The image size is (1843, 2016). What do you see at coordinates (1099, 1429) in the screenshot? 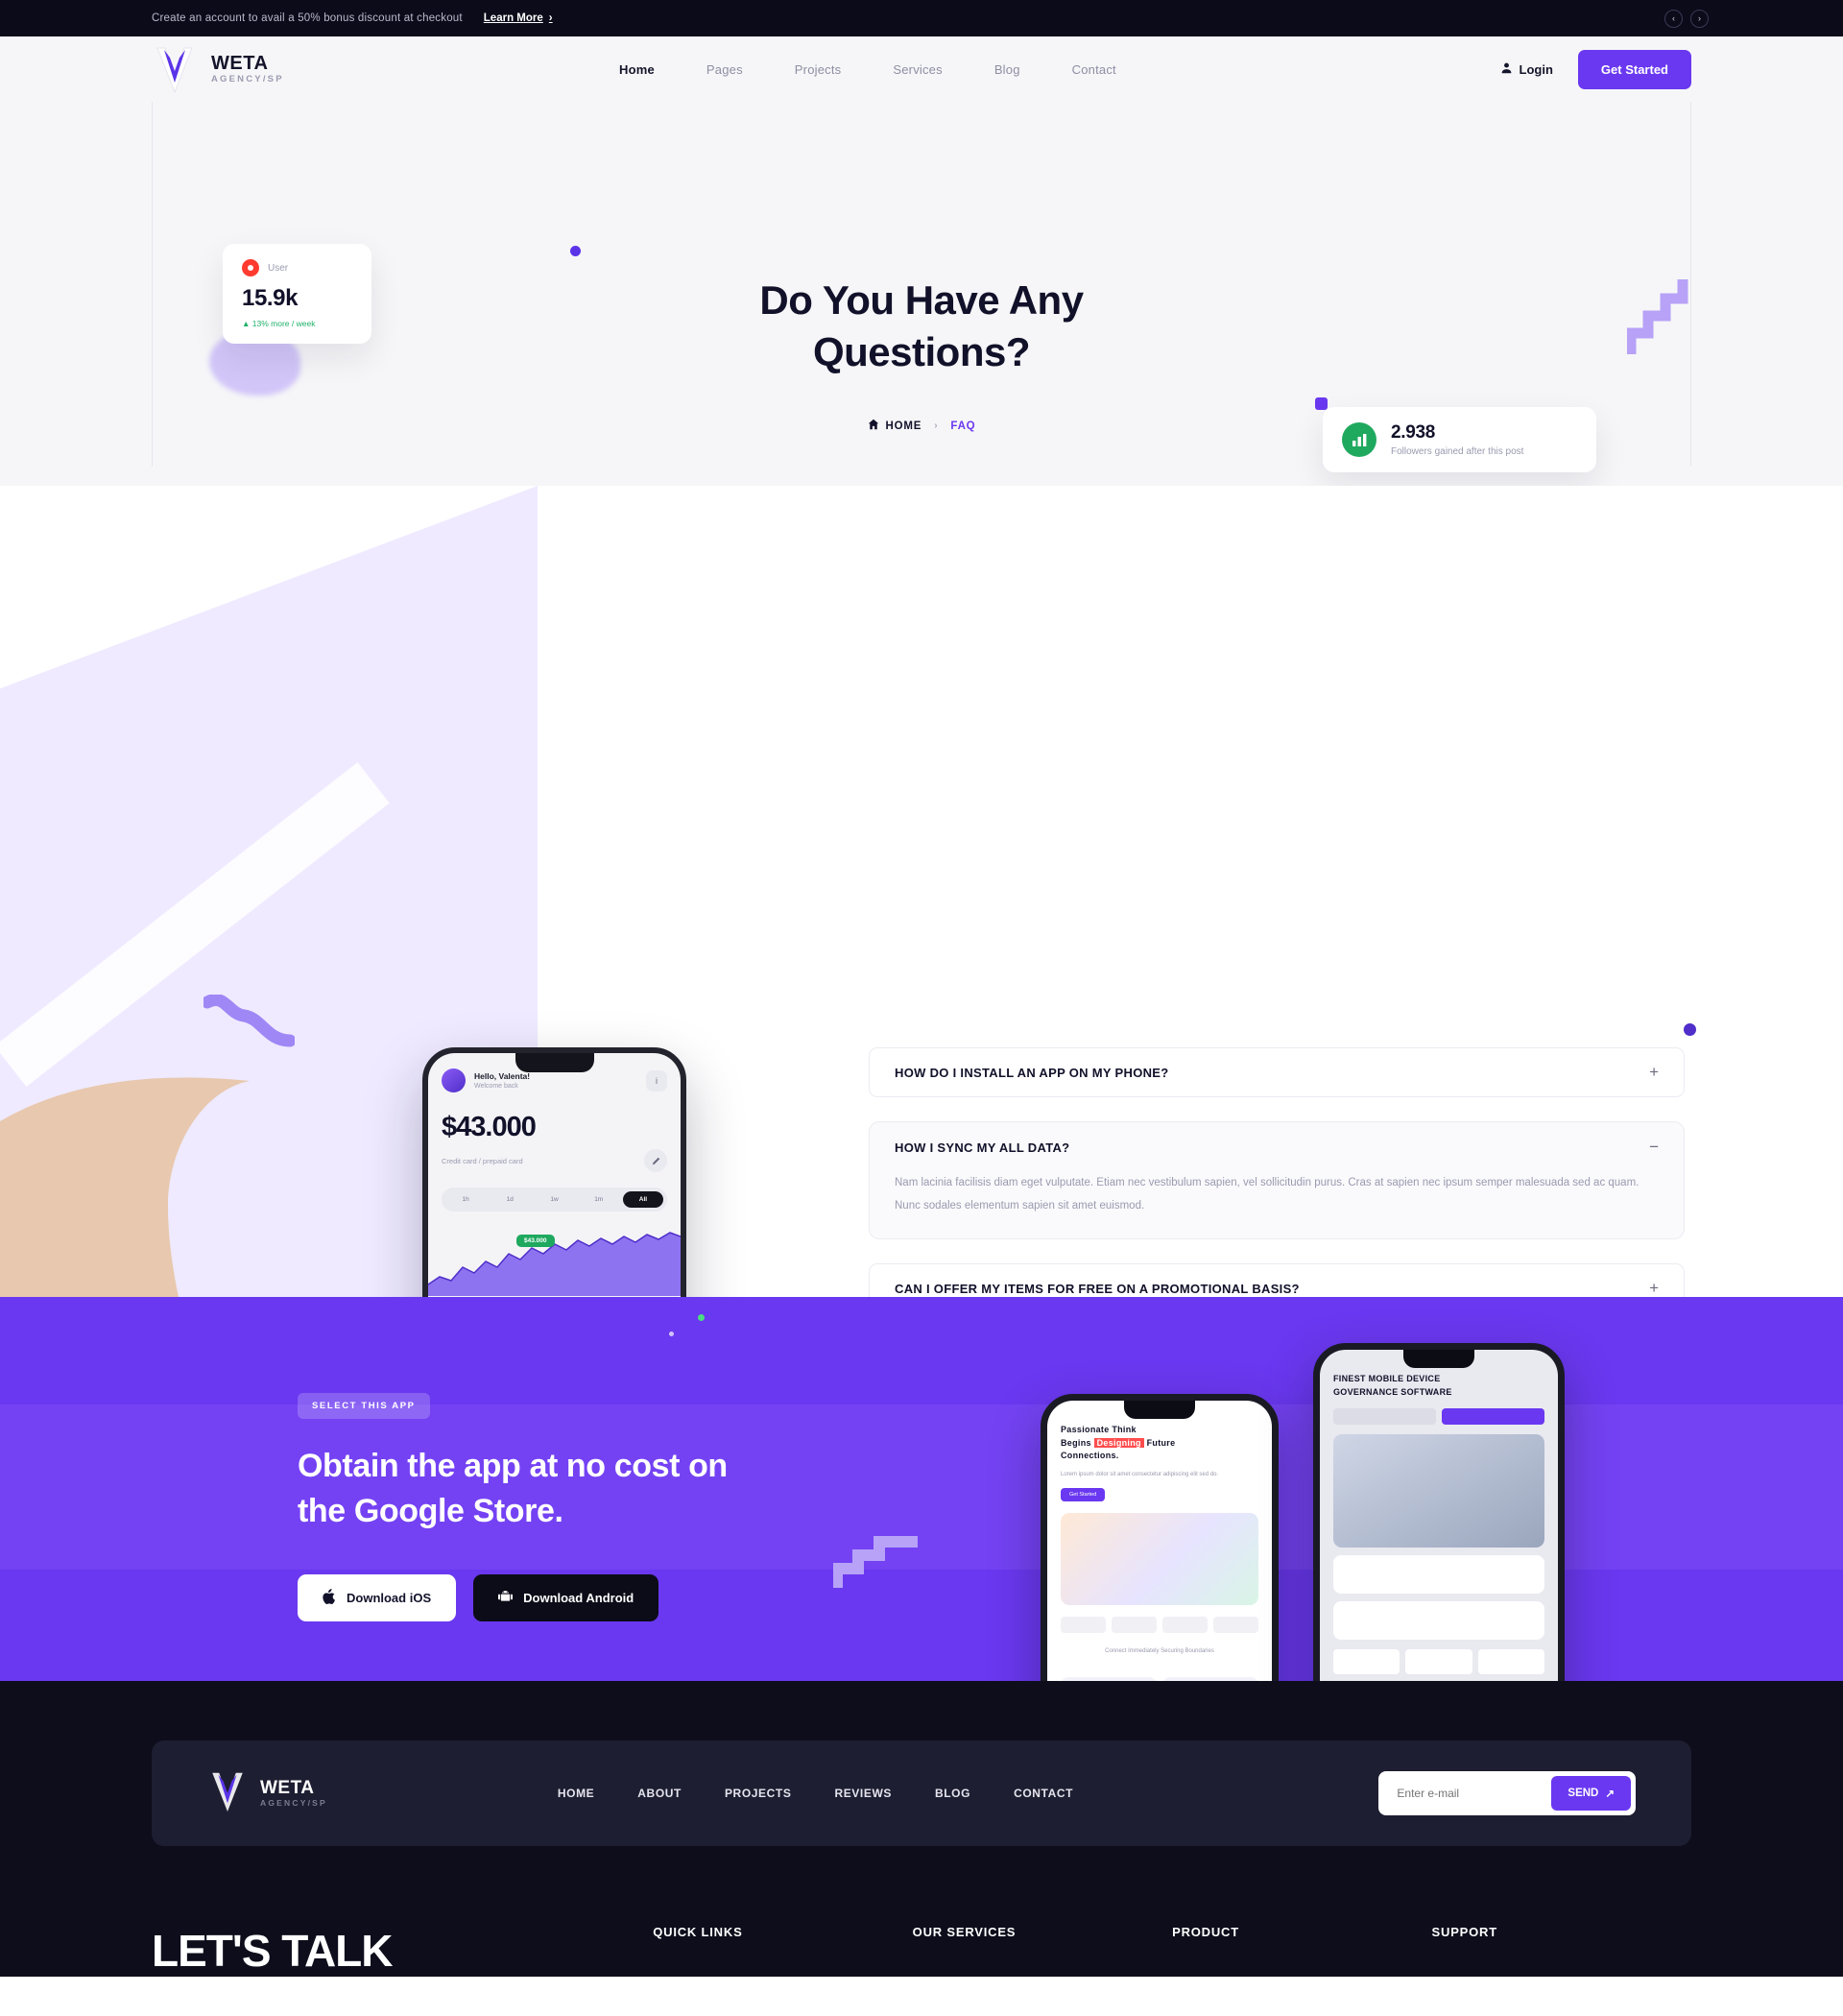
I see `cta-phone-a-heading-pre: Passionate Think` at bounding box center [1099, 1429].